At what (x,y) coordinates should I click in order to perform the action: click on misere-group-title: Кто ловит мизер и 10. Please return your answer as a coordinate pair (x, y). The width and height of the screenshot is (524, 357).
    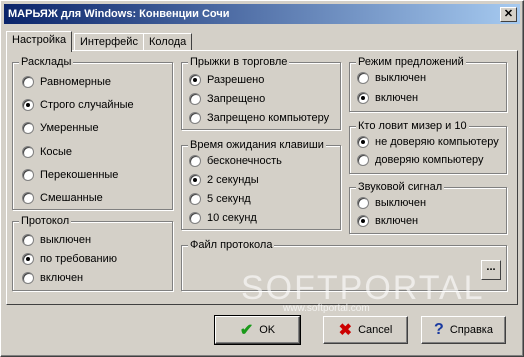
    Looking at the image, I should click on (412, 126).